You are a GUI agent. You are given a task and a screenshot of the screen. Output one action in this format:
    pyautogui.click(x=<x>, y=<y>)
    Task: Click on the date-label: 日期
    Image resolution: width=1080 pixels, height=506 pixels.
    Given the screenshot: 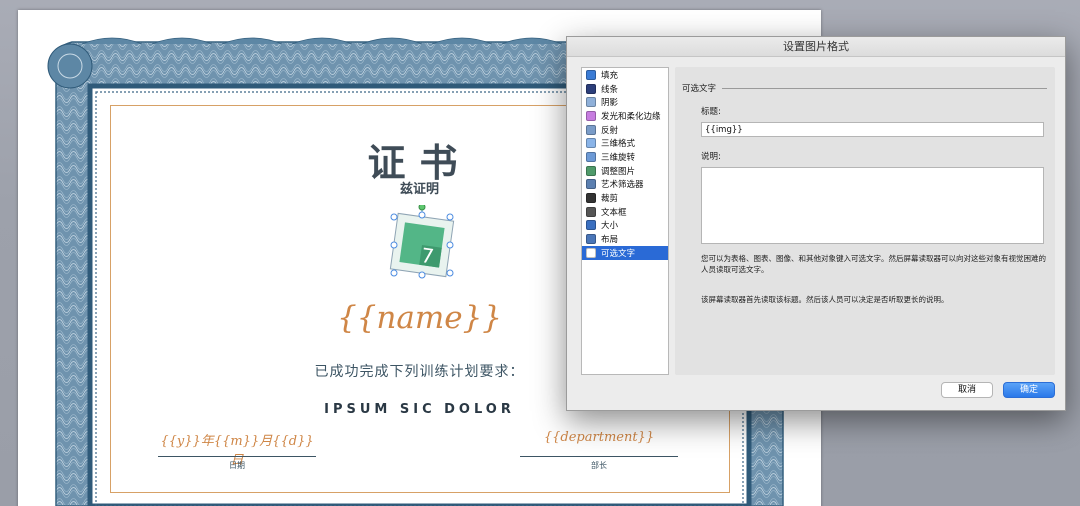 What is the action you would take?
    pyautogui.click(x=237, y=465)
    